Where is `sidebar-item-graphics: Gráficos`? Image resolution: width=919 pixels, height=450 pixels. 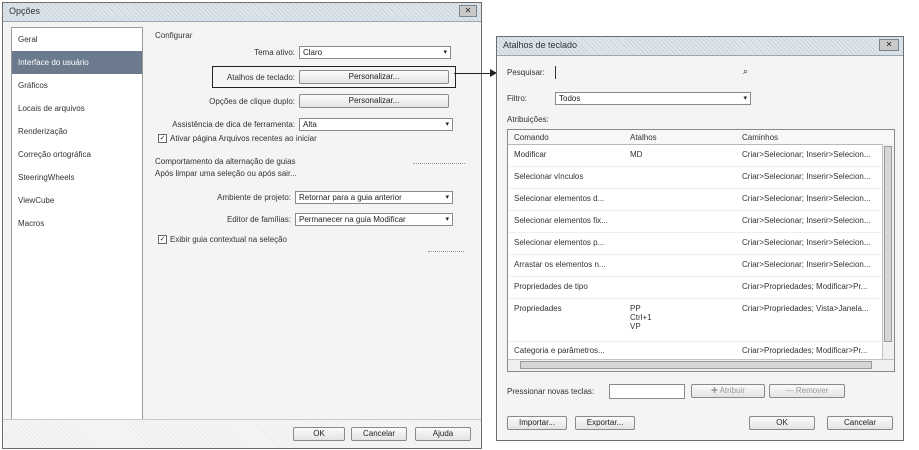 sidebar-item-graphics: Gráficos is located at coordinates (77, 85).